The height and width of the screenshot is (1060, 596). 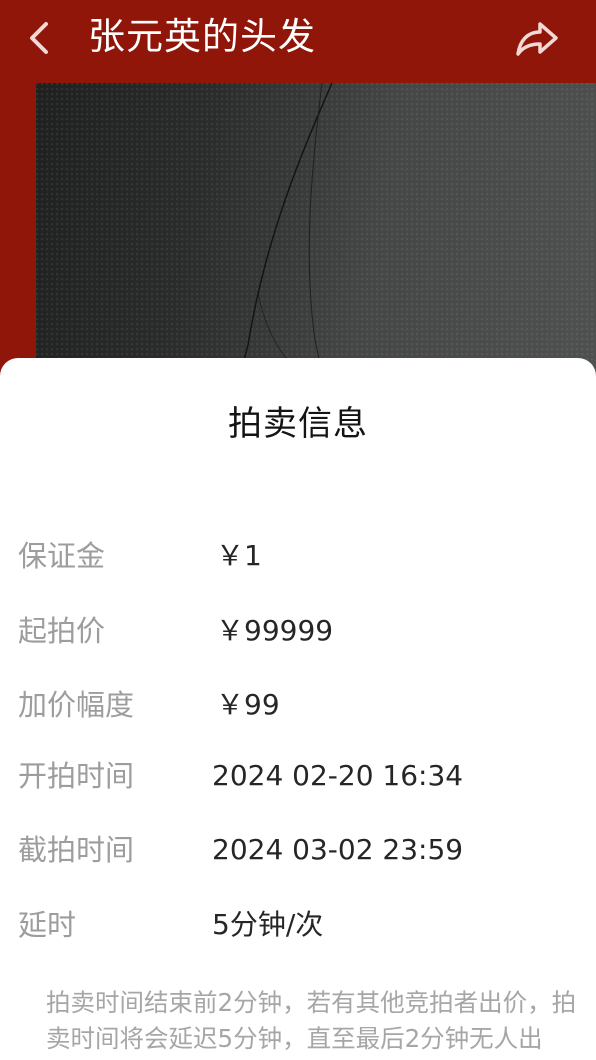 I want to click on start-time-row: 开拍时间 2024 02-20 16:34, so click(x=298, y=776).